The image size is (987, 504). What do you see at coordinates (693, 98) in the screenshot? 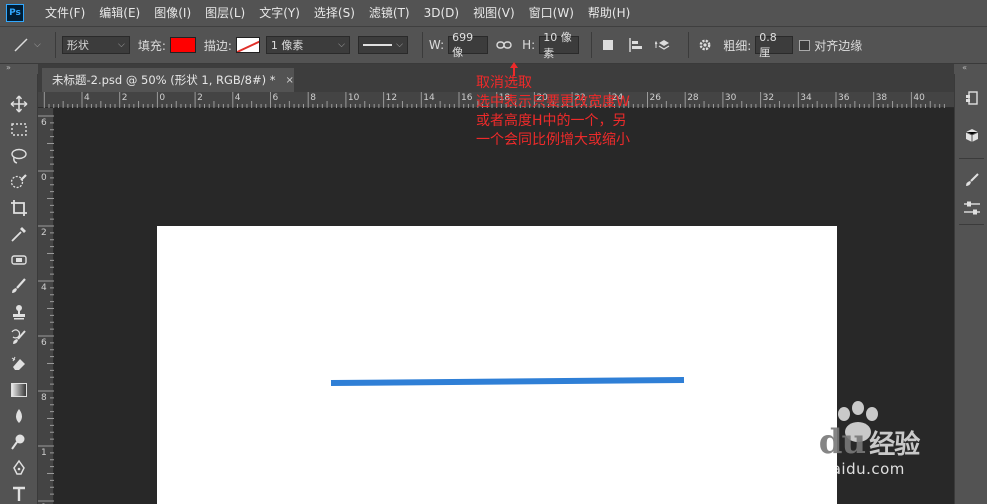
I see `ruler-label: 28` at bounding box center [693, 98].